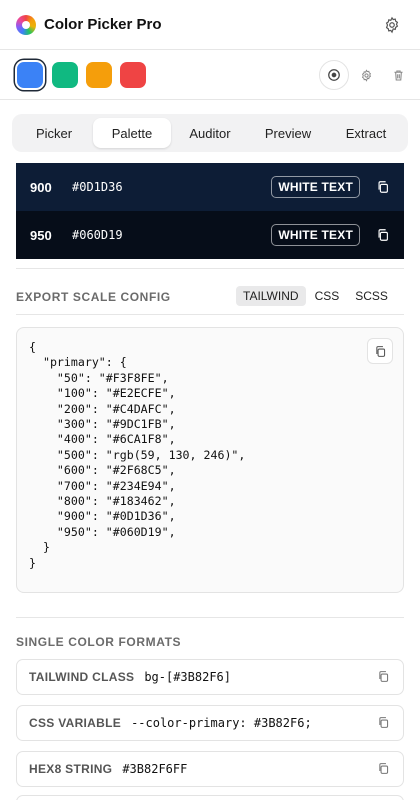 The image size is (420, 800). What do you see at coordinates (366, 133) in the screenshot?
I see `tab-extract: Extract` at bounding box center [366, 133].